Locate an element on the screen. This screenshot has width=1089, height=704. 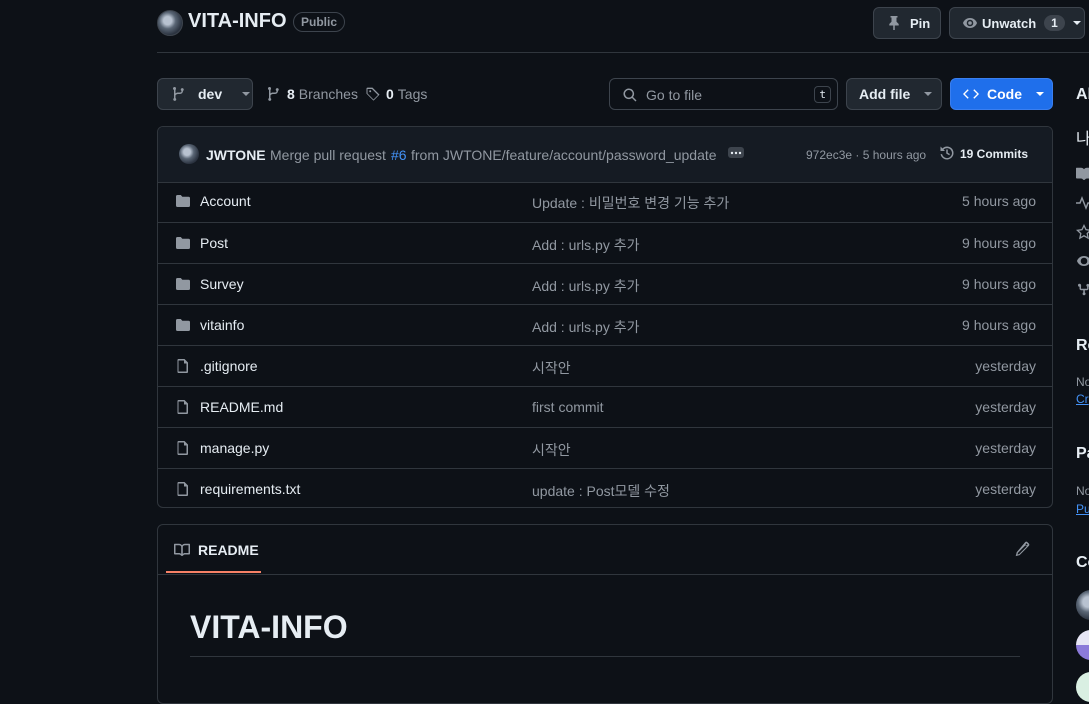
readme-tabbar: README is located at coordinates (605, 550).